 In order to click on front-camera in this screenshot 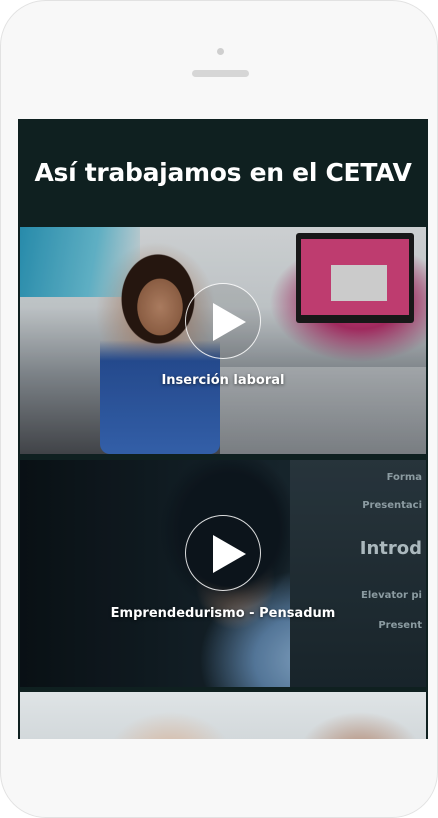, I will do `click(220, 51)`.